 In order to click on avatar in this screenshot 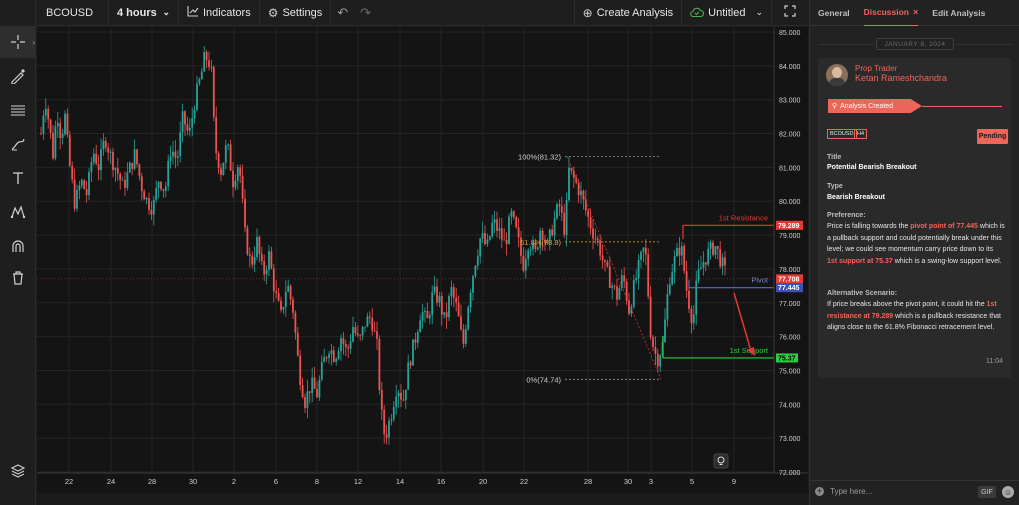, I will do `click(837, 75)`.